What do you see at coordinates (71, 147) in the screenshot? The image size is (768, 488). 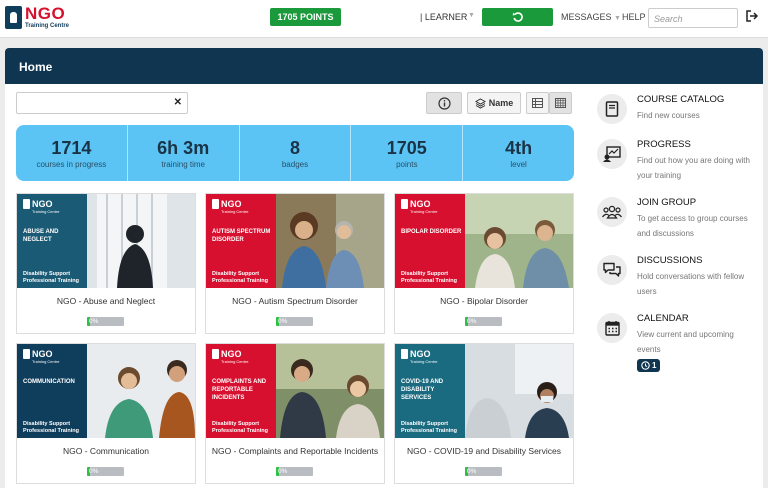 I see `stat-value: 1714` at bounding box center [71, 147].